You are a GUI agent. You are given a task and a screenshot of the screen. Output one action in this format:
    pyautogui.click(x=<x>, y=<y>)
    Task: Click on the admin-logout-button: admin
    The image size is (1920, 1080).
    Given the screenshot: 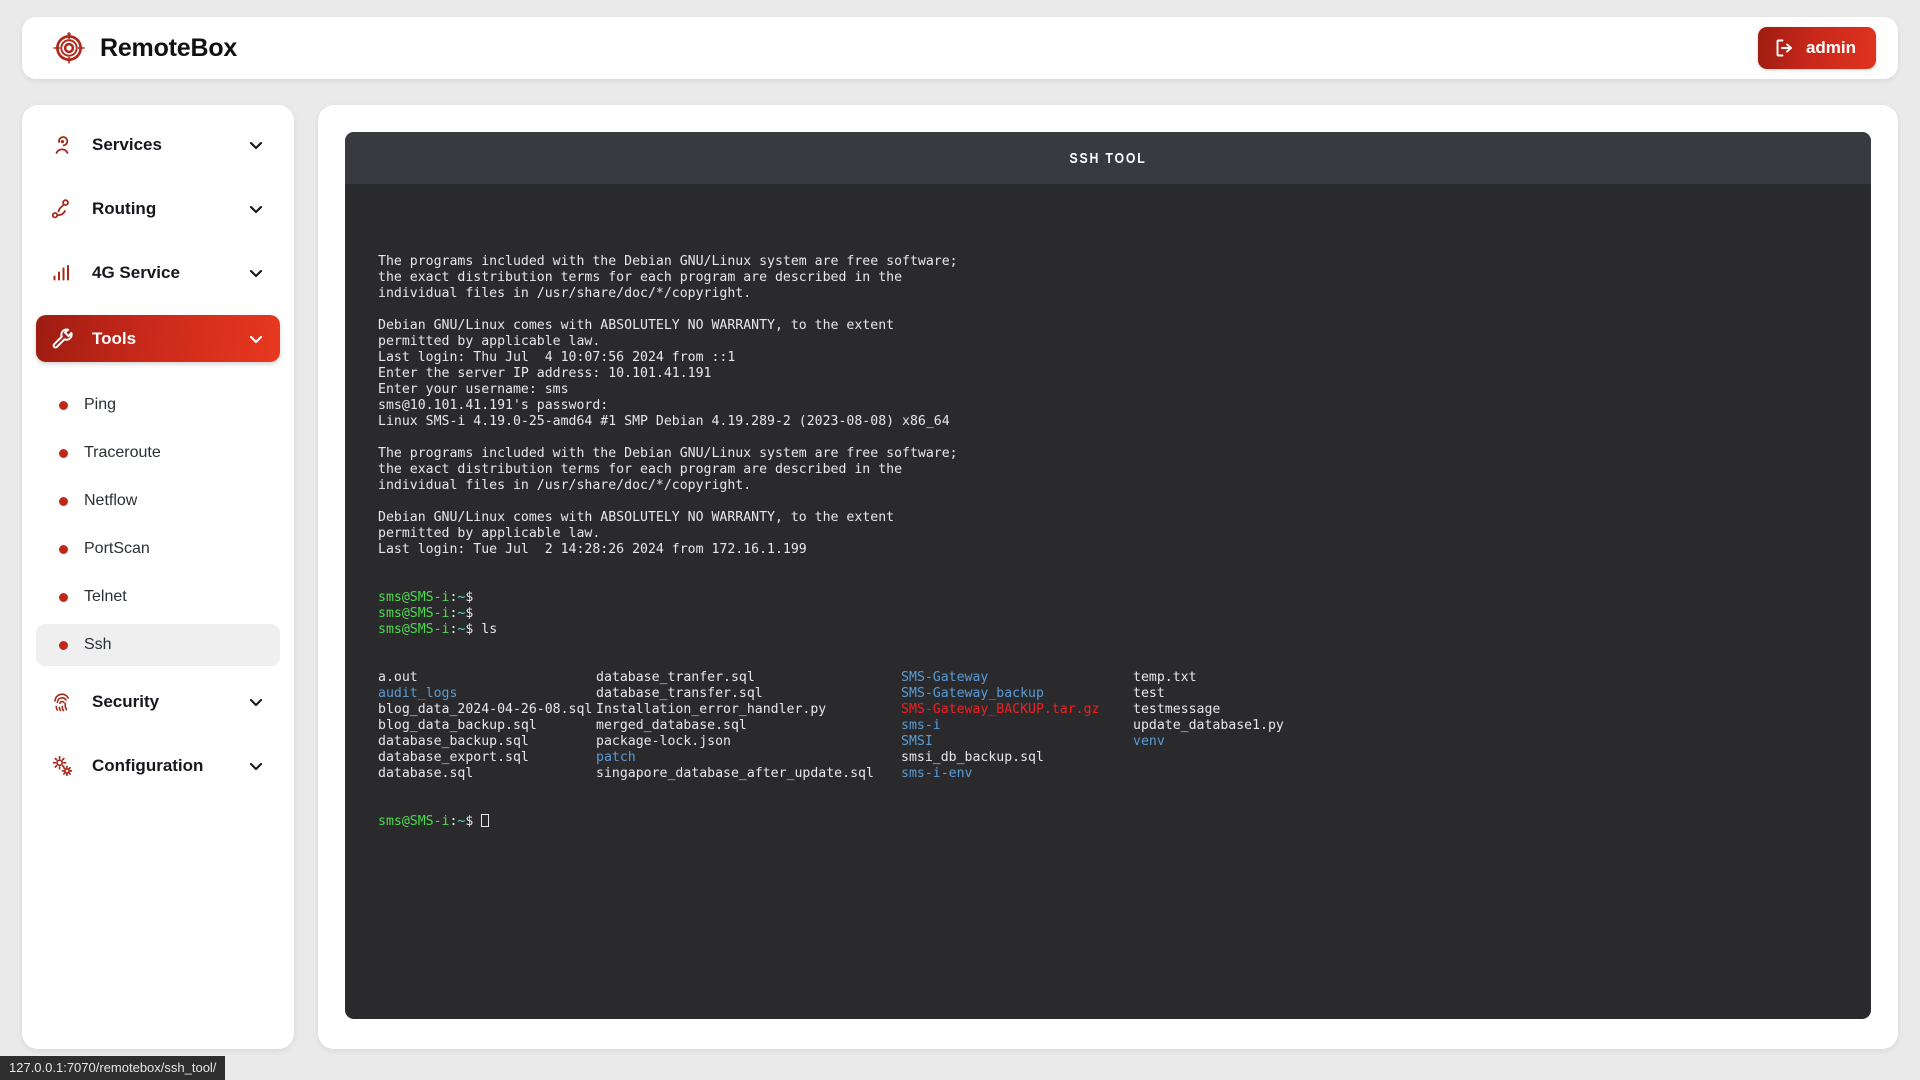 What is the action you would take?
    pyautogui.click(x=1816, y=48)
    